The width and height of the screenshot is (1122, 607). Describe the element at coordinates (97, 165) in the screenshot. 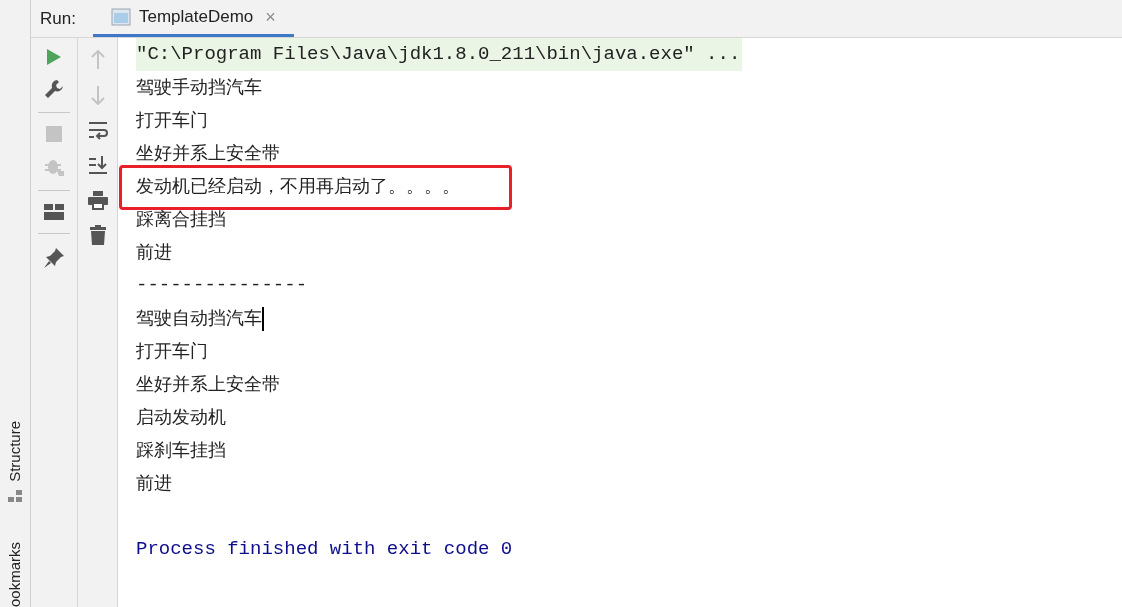

I see `scroll-to-end-icon` at that location.